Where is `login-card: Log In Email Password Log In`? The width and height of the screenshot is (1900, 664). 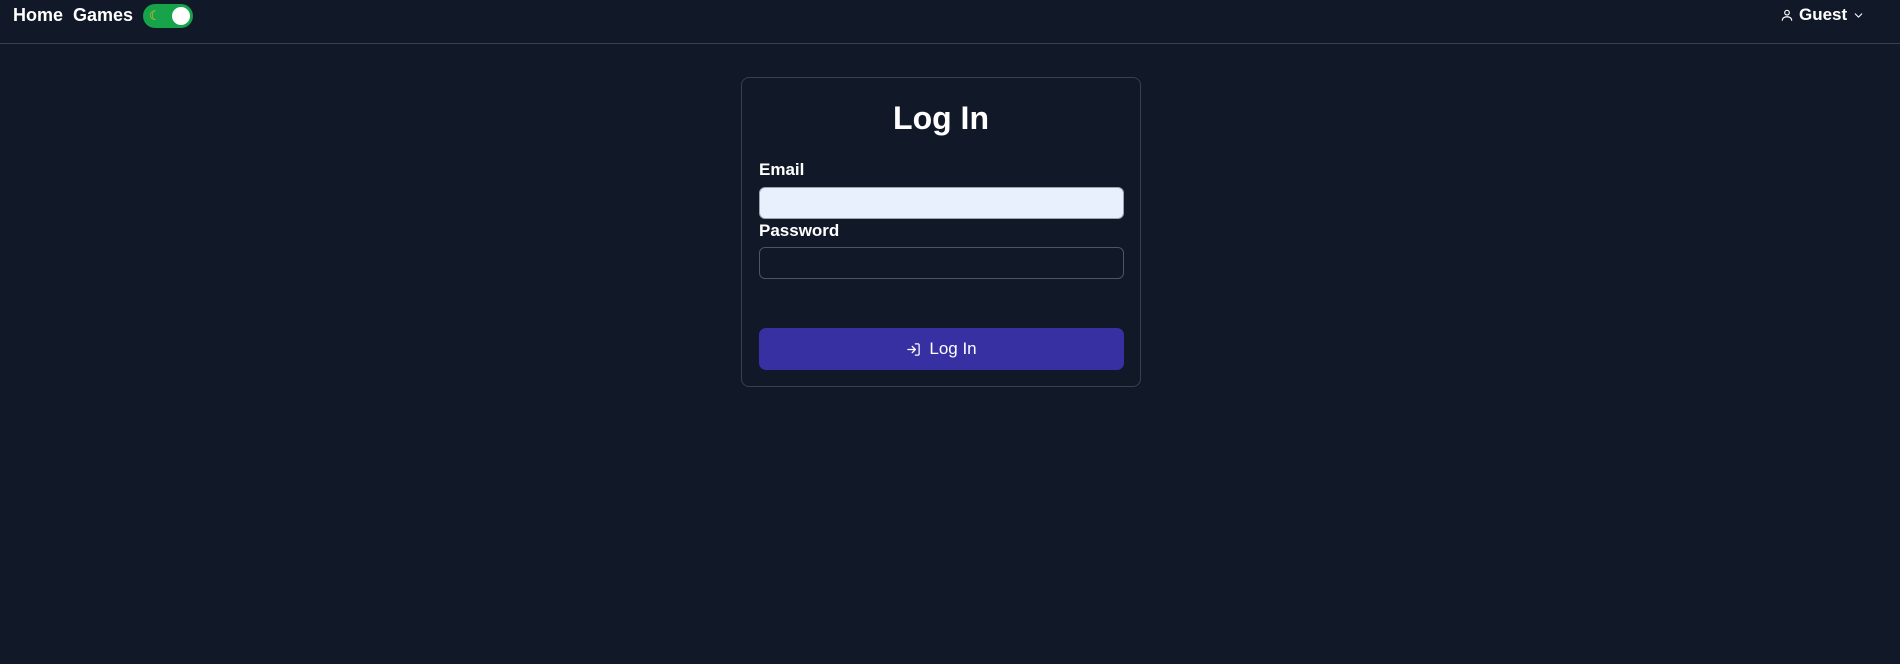
login-card: Log In Email Password Log In is located at coordinates (941, 232).